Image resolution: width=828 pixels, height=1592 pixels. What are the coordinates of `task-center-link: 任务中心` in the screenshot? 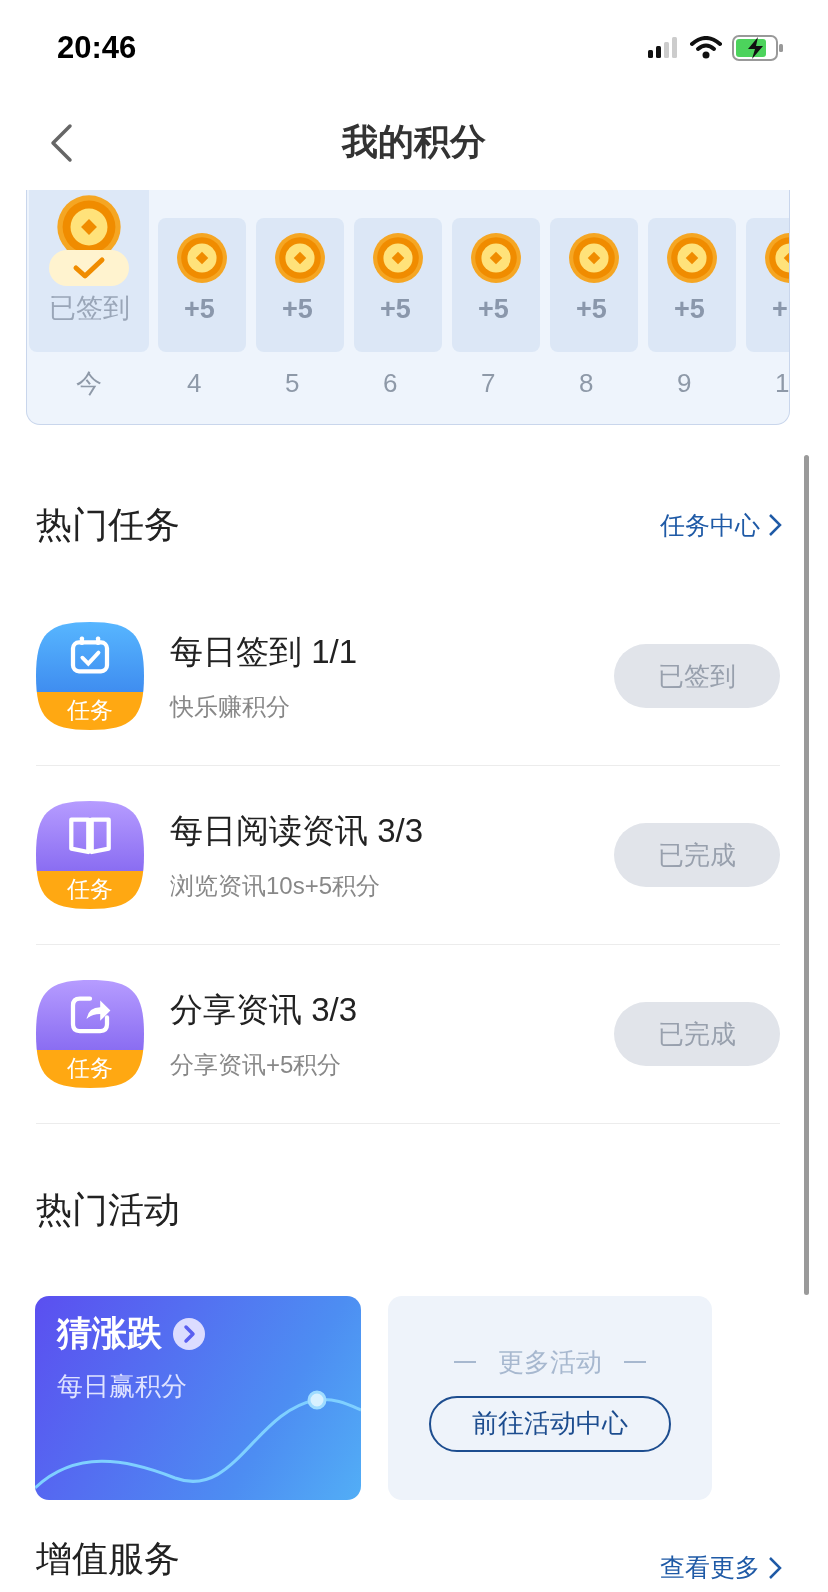 It's located at (721, 525).